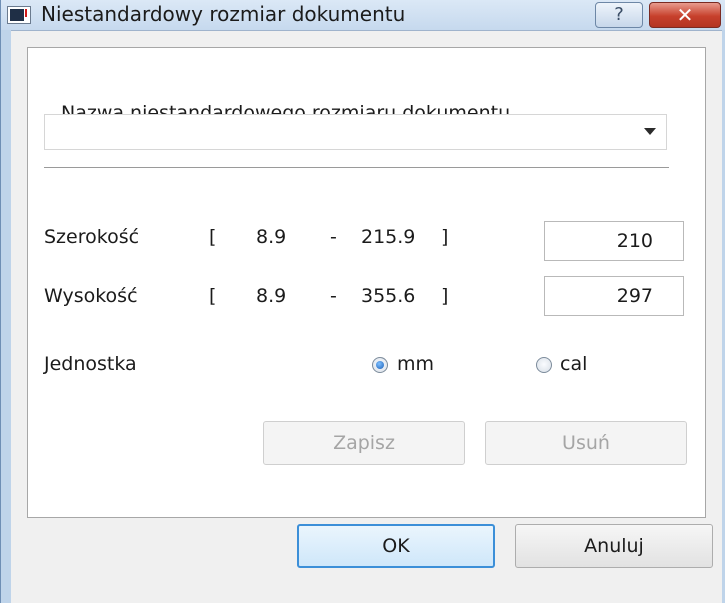  I want to click on help-button: ?, so click(619, 15).